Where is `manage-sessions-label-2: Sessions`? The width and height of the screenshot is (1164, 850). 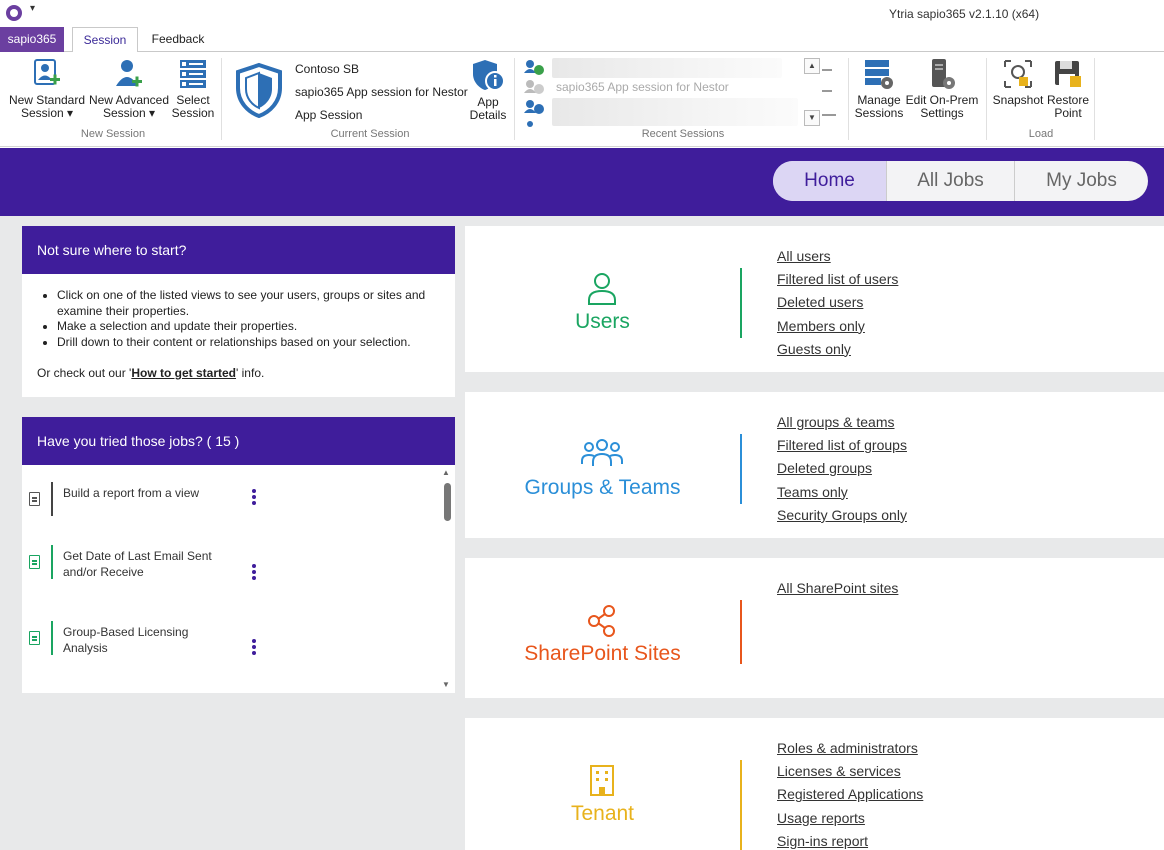 manage-sessions-label-2: Sessions is located at coordinates (879, 113).